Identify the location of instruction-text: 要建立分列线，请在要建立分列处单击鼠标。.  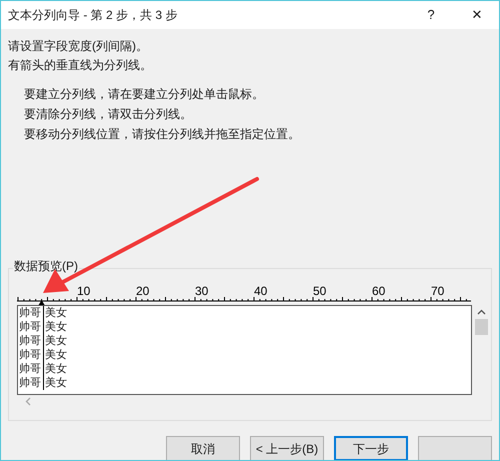
(144, 94).